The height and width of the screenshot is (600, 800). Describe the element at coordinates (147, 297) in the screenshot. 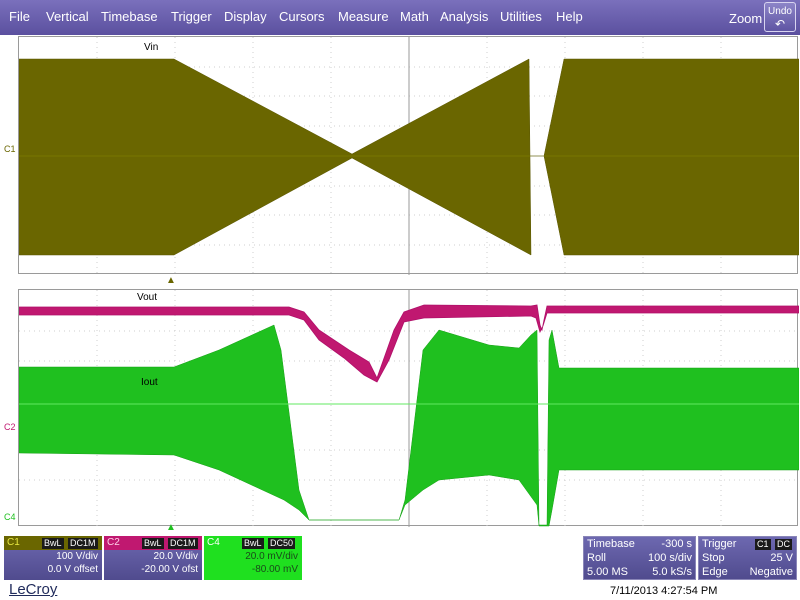

I see `vout-label: Vout` at that location.